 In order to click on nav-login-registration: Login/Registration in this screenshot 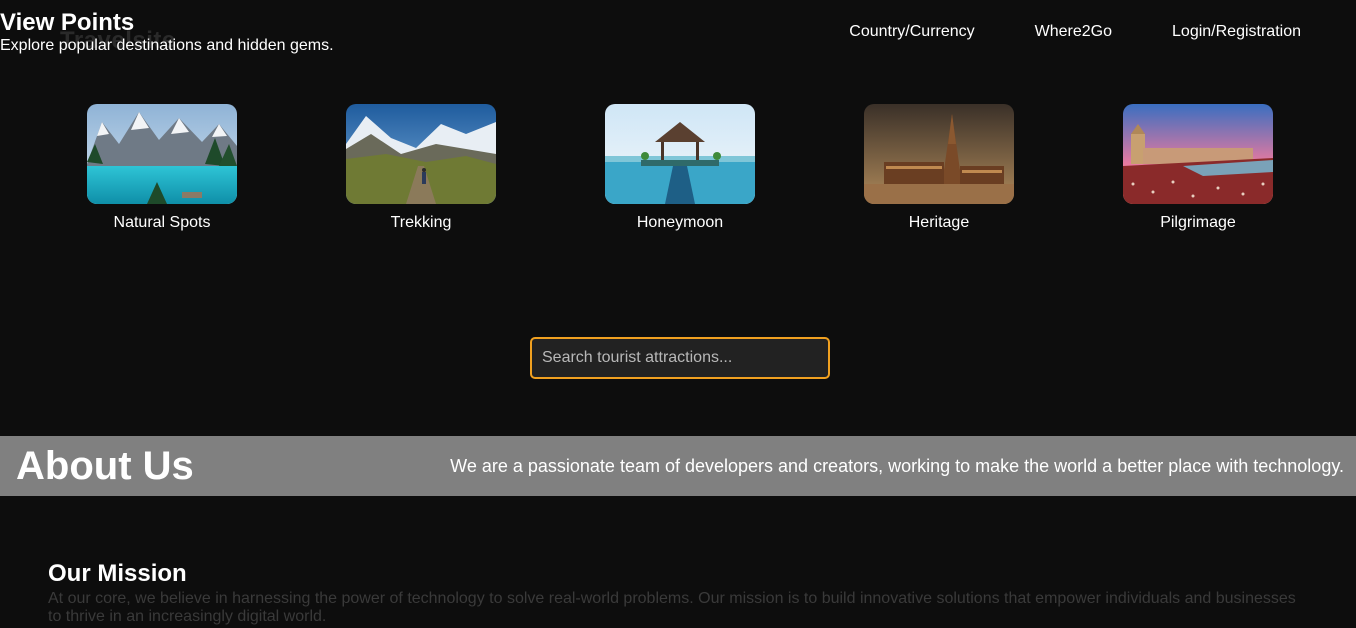, I will do `click(1236, 32)`.